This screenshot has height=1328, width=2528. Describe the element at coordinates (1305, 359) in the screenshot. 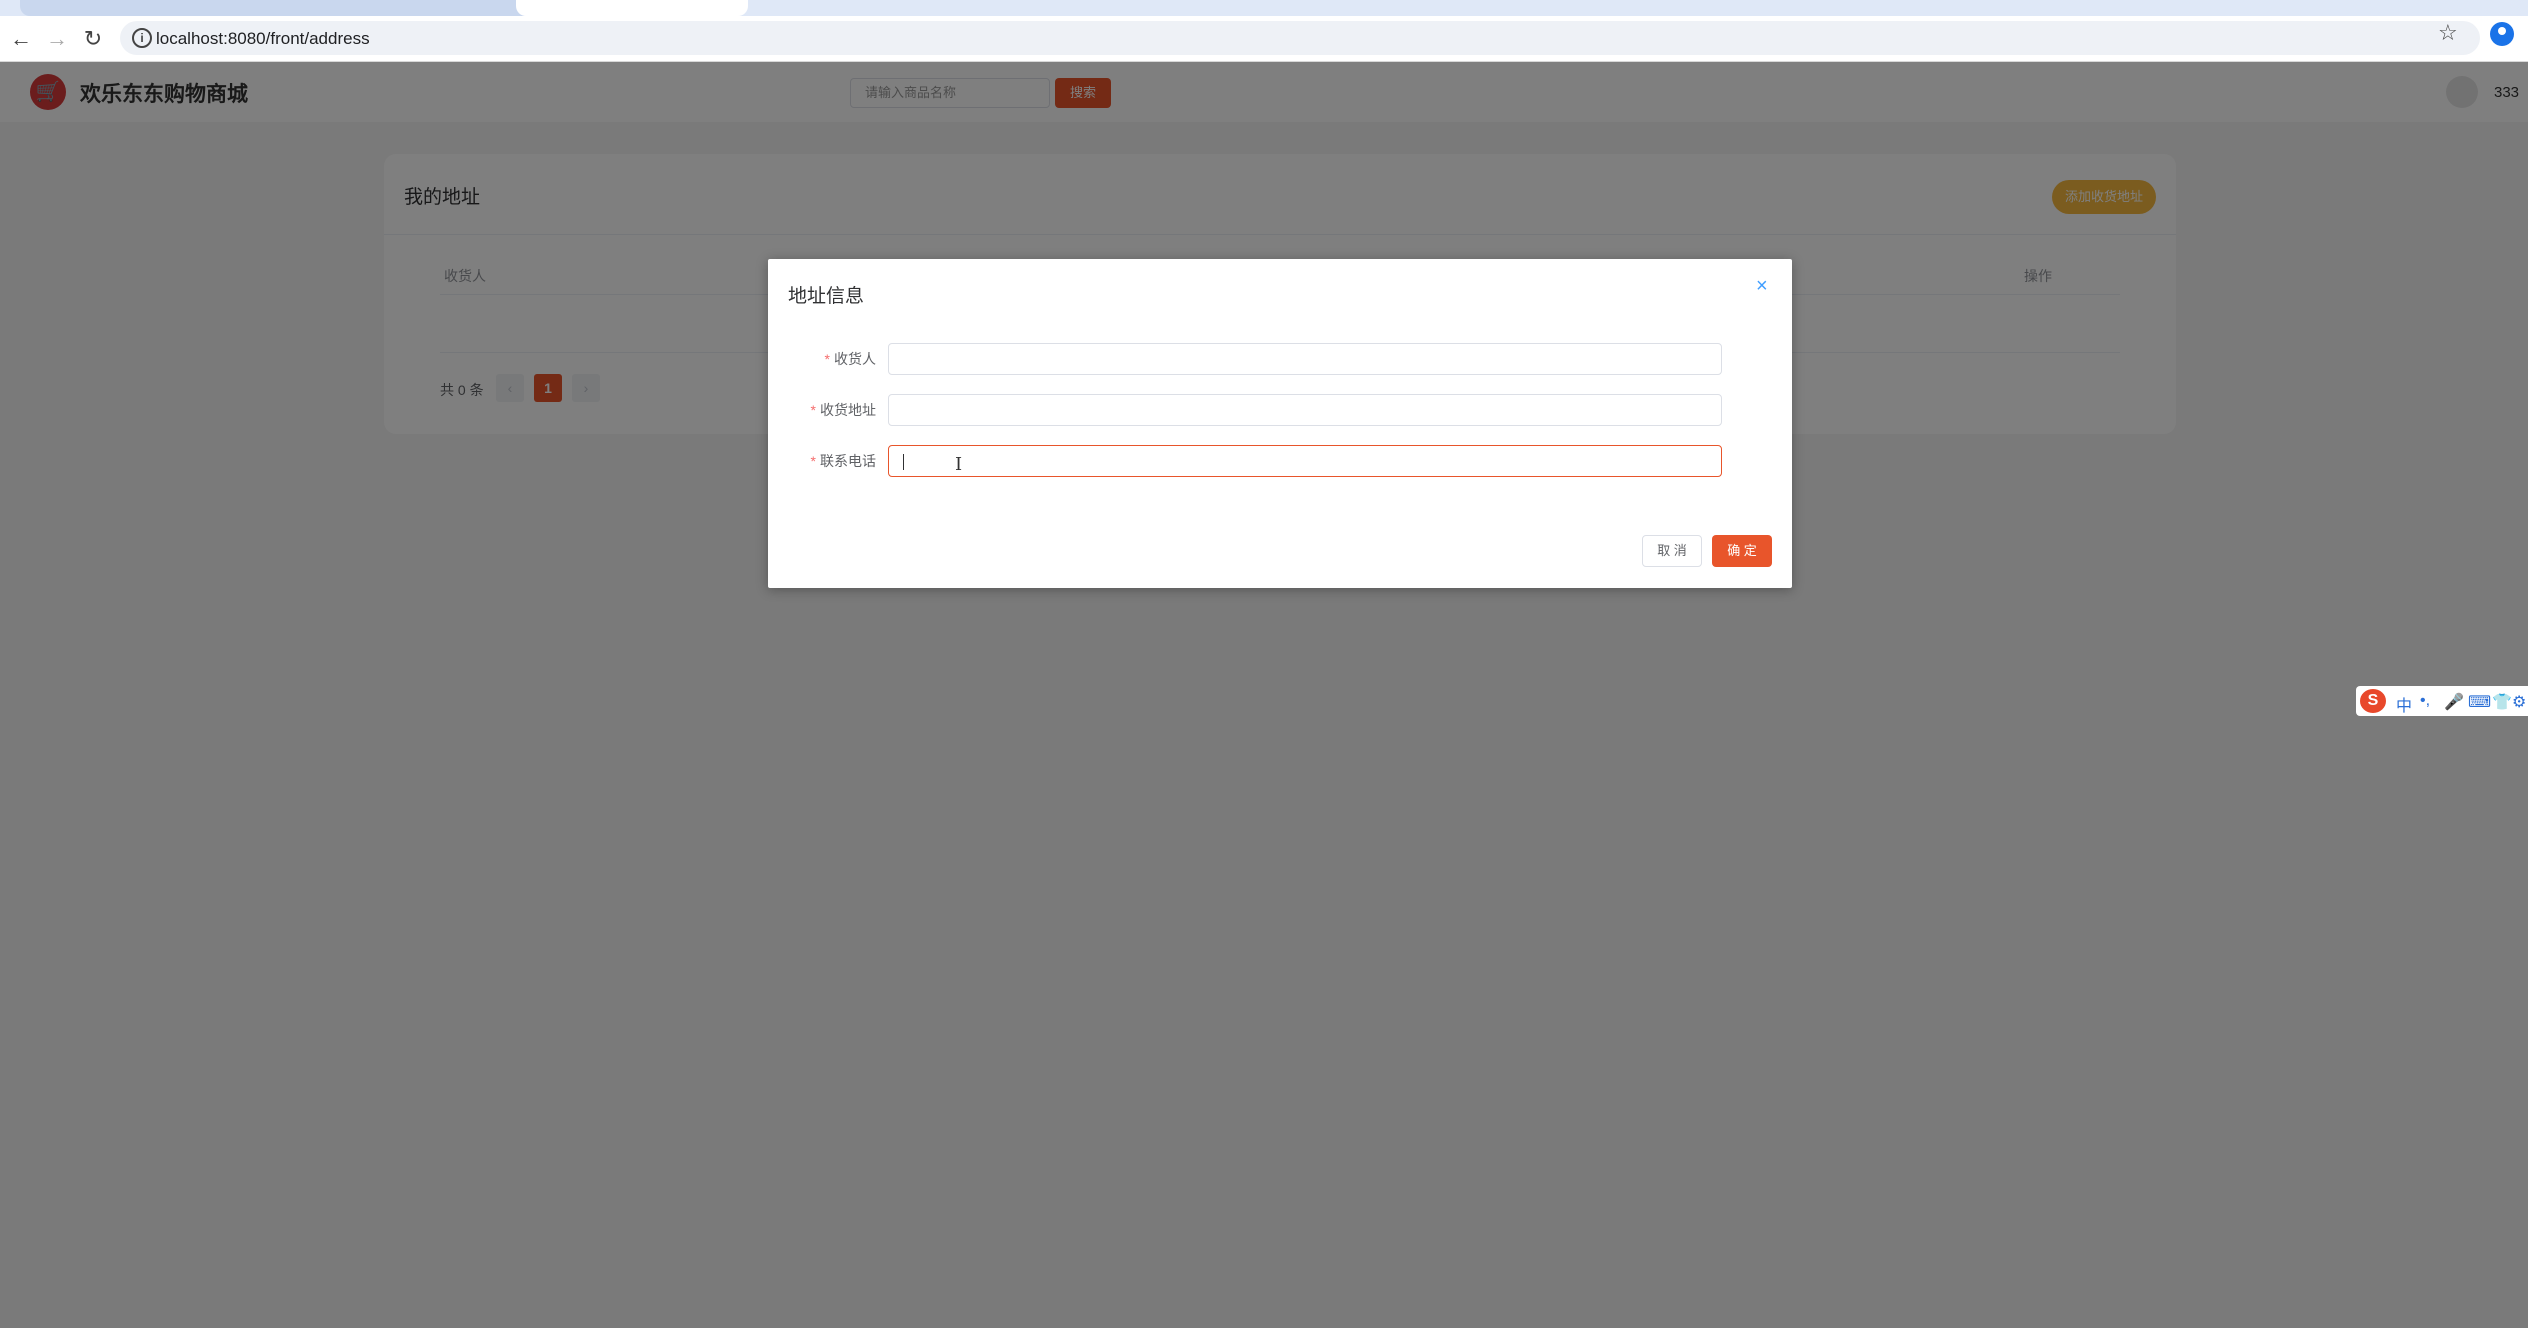

I see `receiver-field` at that location.